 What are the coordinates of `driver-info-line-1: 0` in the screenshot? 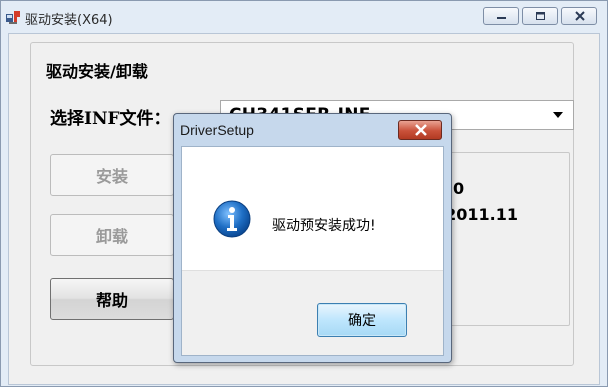 It's located at (459, 188).